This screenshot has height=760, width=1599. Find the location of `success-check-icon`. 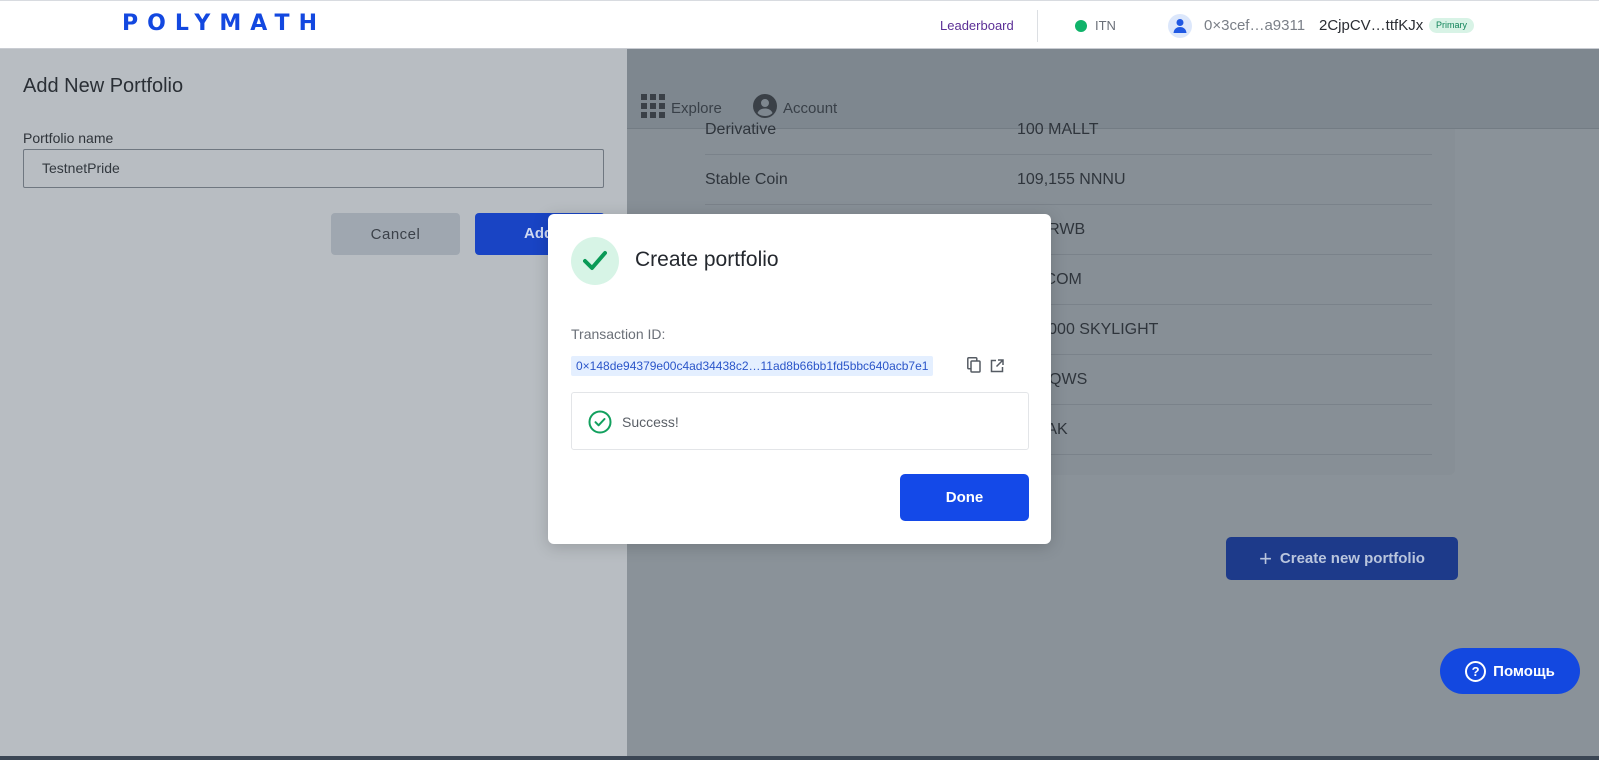

success-check-icon is located at coordinates (595, 261).